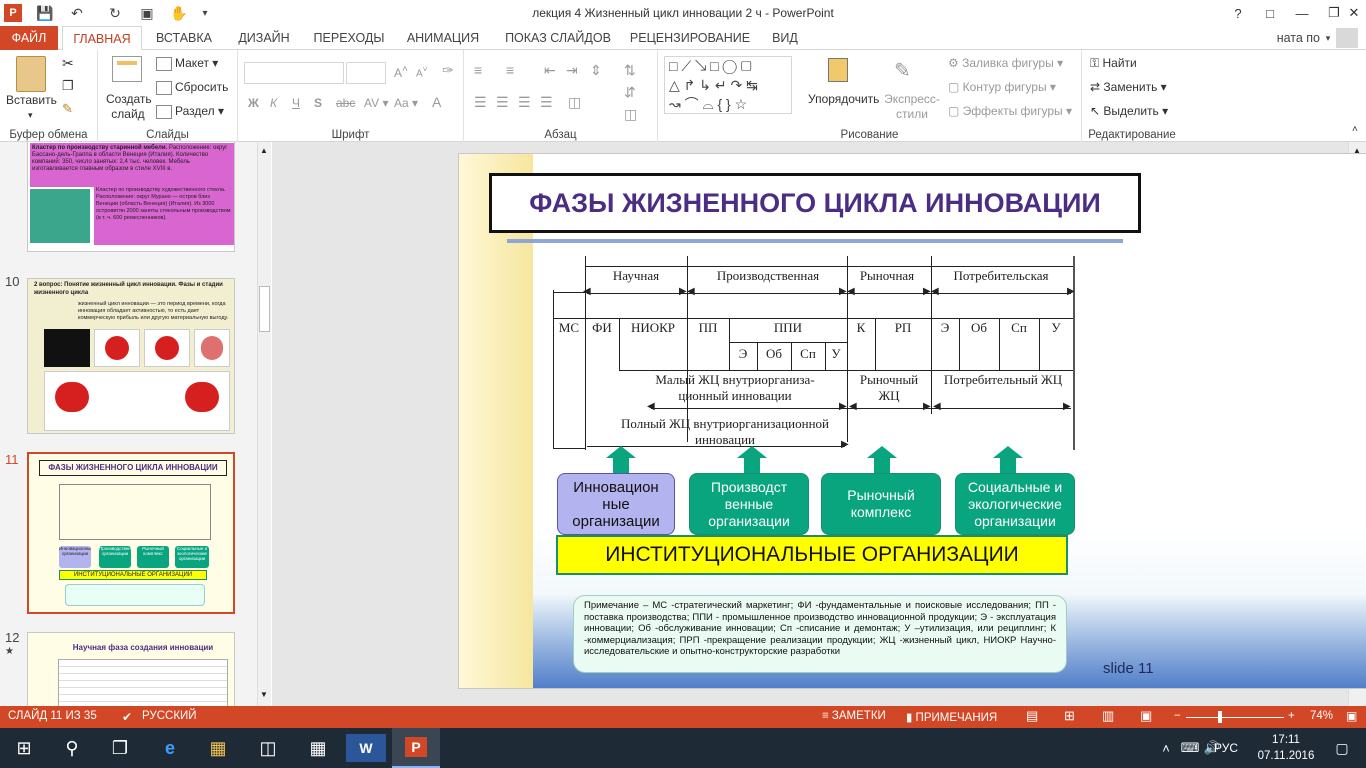  Describe the element at coordinates (273, 103) in the screenshot. I see `italic-button: К` at that location.